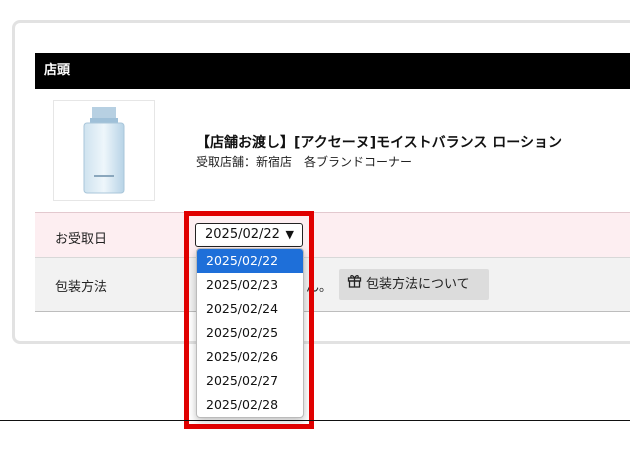 The width and height of the screenshot is (630, 450). I want to click on wrapping-label: 包装方法, so click(81, 287).